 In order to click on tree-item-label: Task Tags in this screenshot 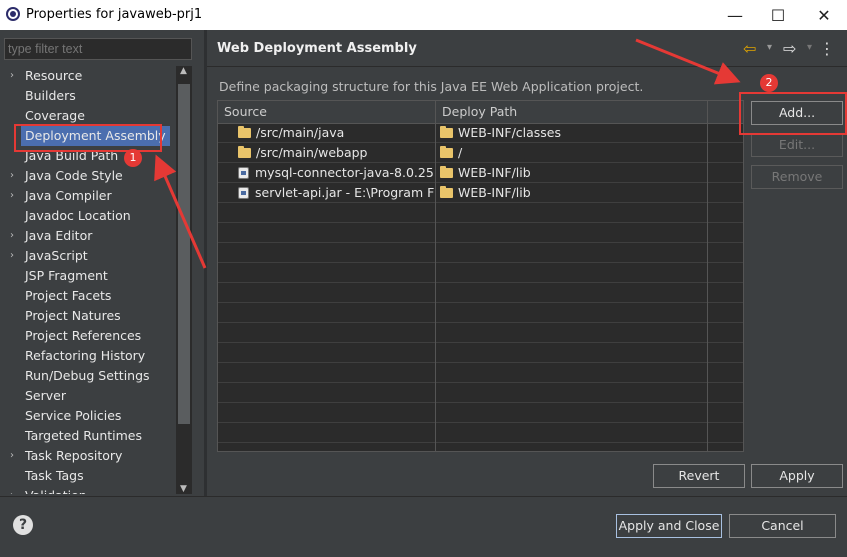, I will do `click(54, 475)`.